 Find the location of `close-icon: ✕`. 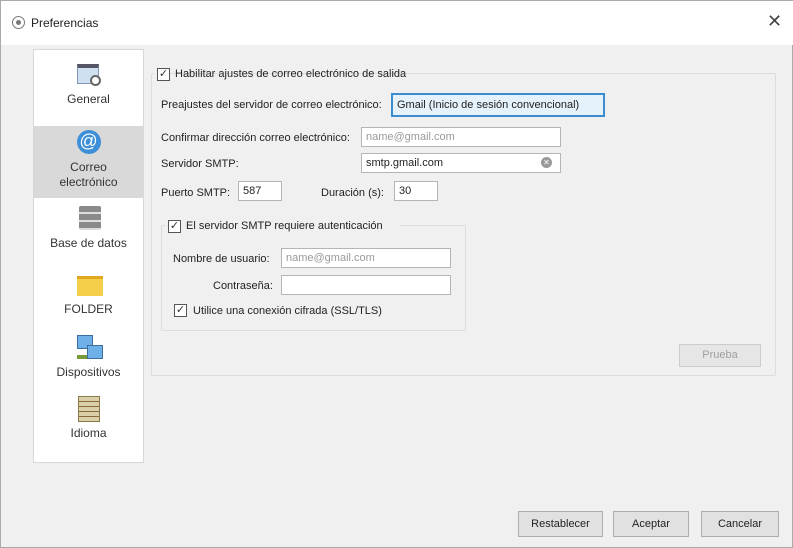

close-icon: ✕ is located at coordinates (774, 21).